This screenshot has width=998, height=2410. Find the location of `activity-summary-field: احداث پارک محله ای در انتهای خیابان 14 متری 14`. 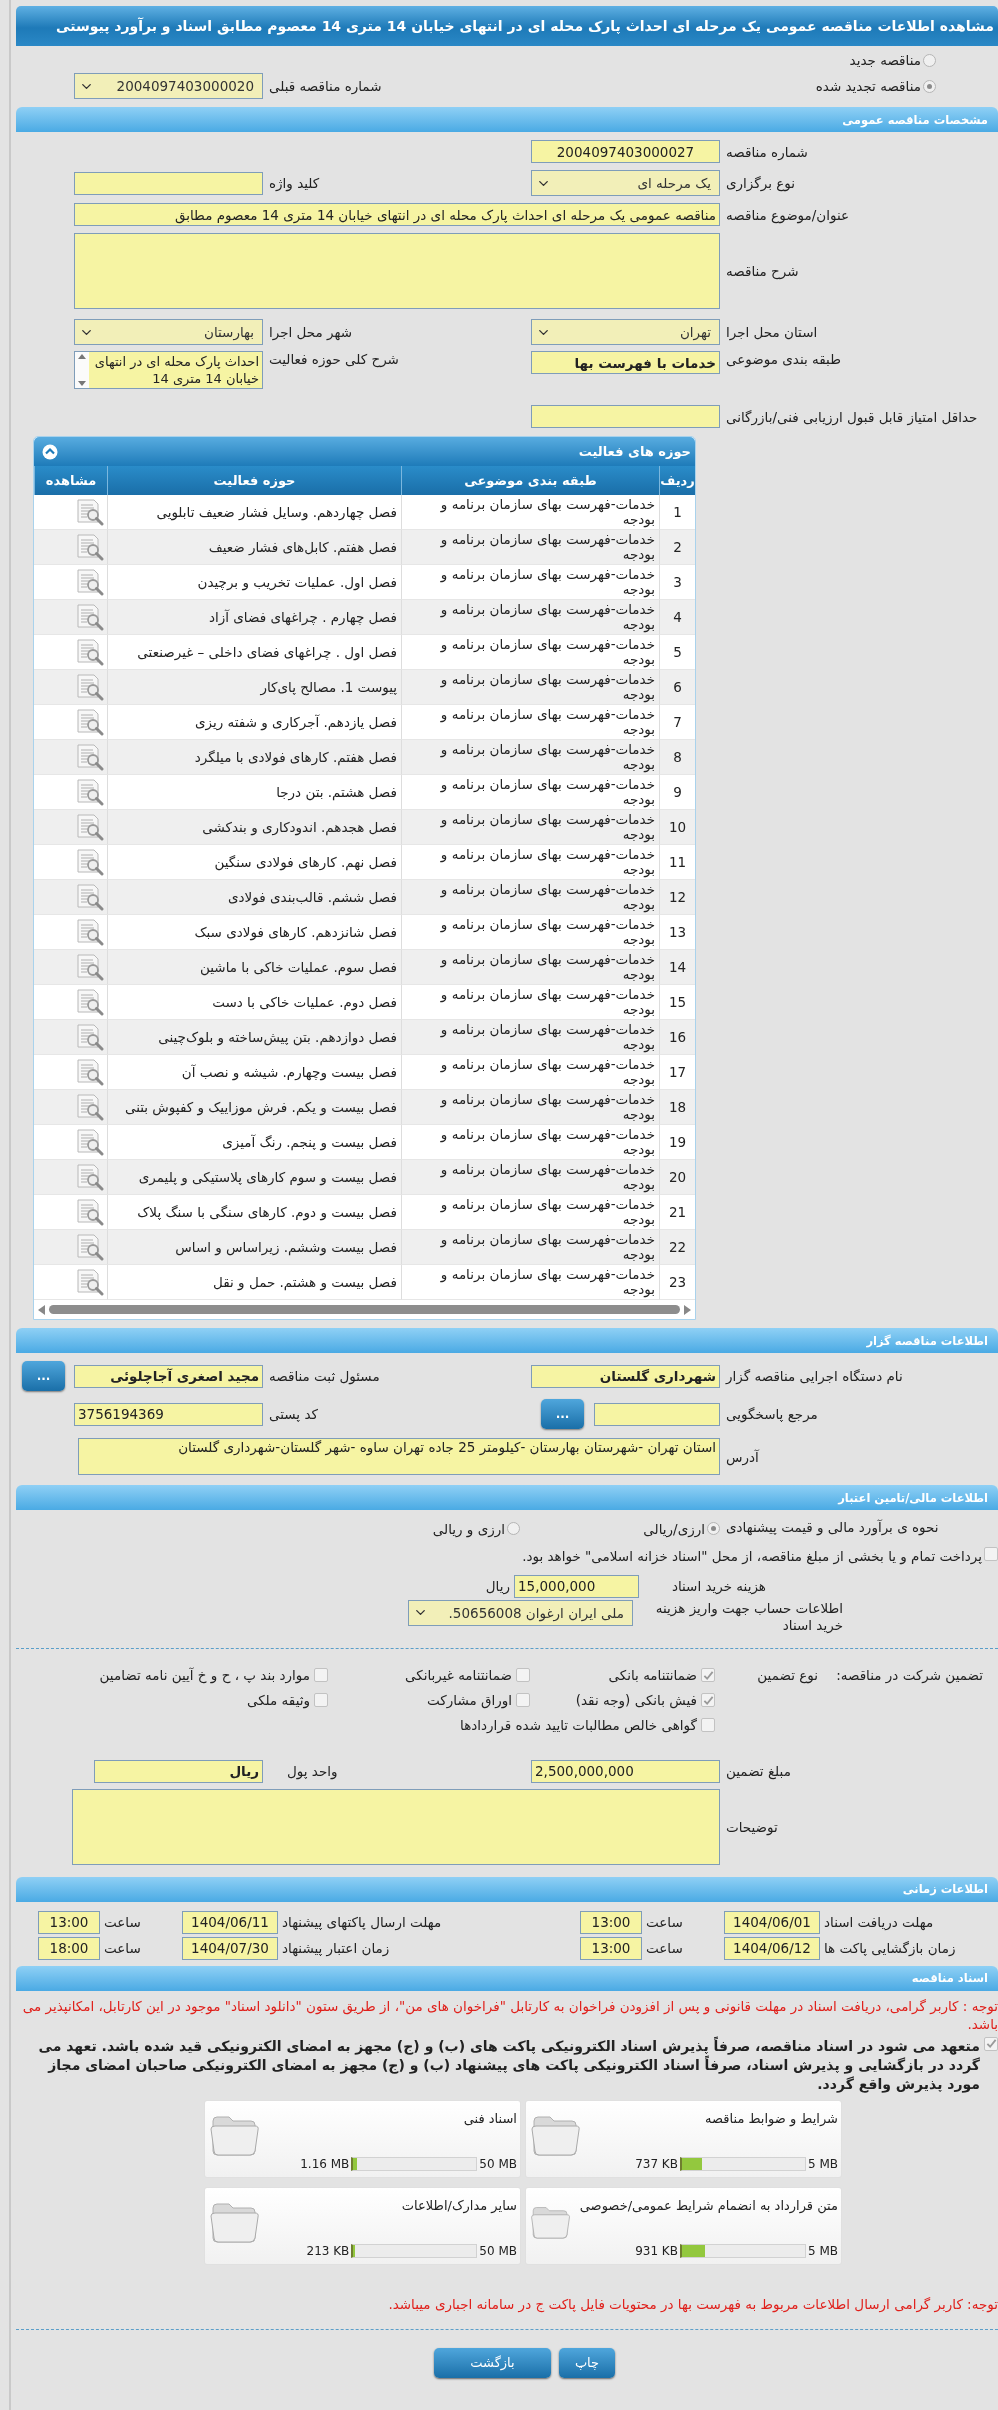

activity-summary-field: احداث پارک محله ای در انتهای خیابان 14 متری 14 is located at coordinates (168, 370).